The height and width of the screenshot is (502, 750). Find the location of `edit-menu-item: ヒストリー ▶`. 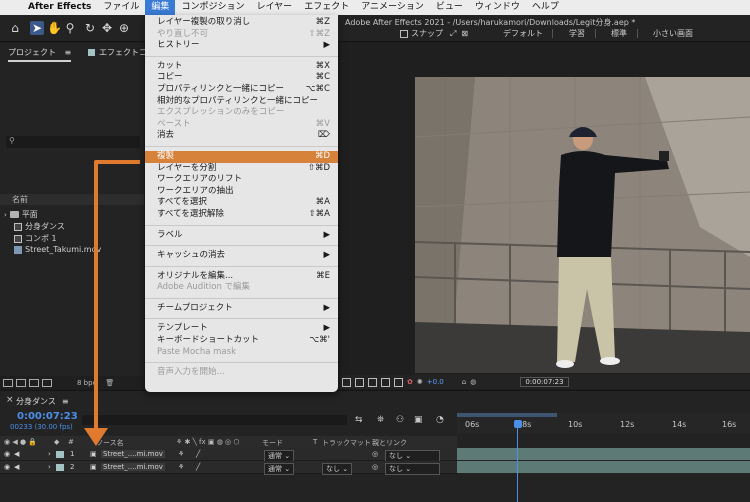

edit-menu-item: ヒストリー ▶ is located at coordinates (241, 46).